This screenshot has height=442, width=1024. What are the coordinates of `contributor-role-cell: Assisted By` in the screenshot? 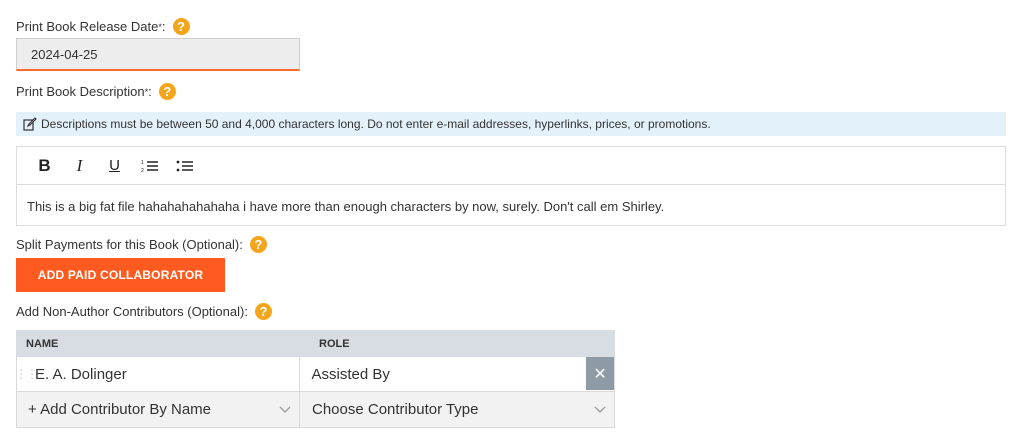 It's located at (443, 374).